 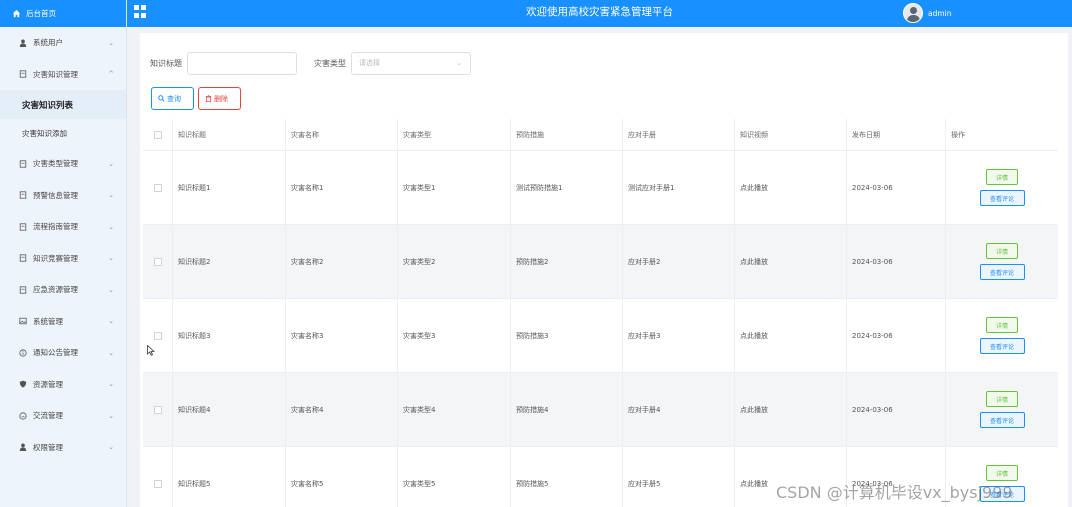 I want to click on table-cell: 应对手册2, so click(x=679, y=261).